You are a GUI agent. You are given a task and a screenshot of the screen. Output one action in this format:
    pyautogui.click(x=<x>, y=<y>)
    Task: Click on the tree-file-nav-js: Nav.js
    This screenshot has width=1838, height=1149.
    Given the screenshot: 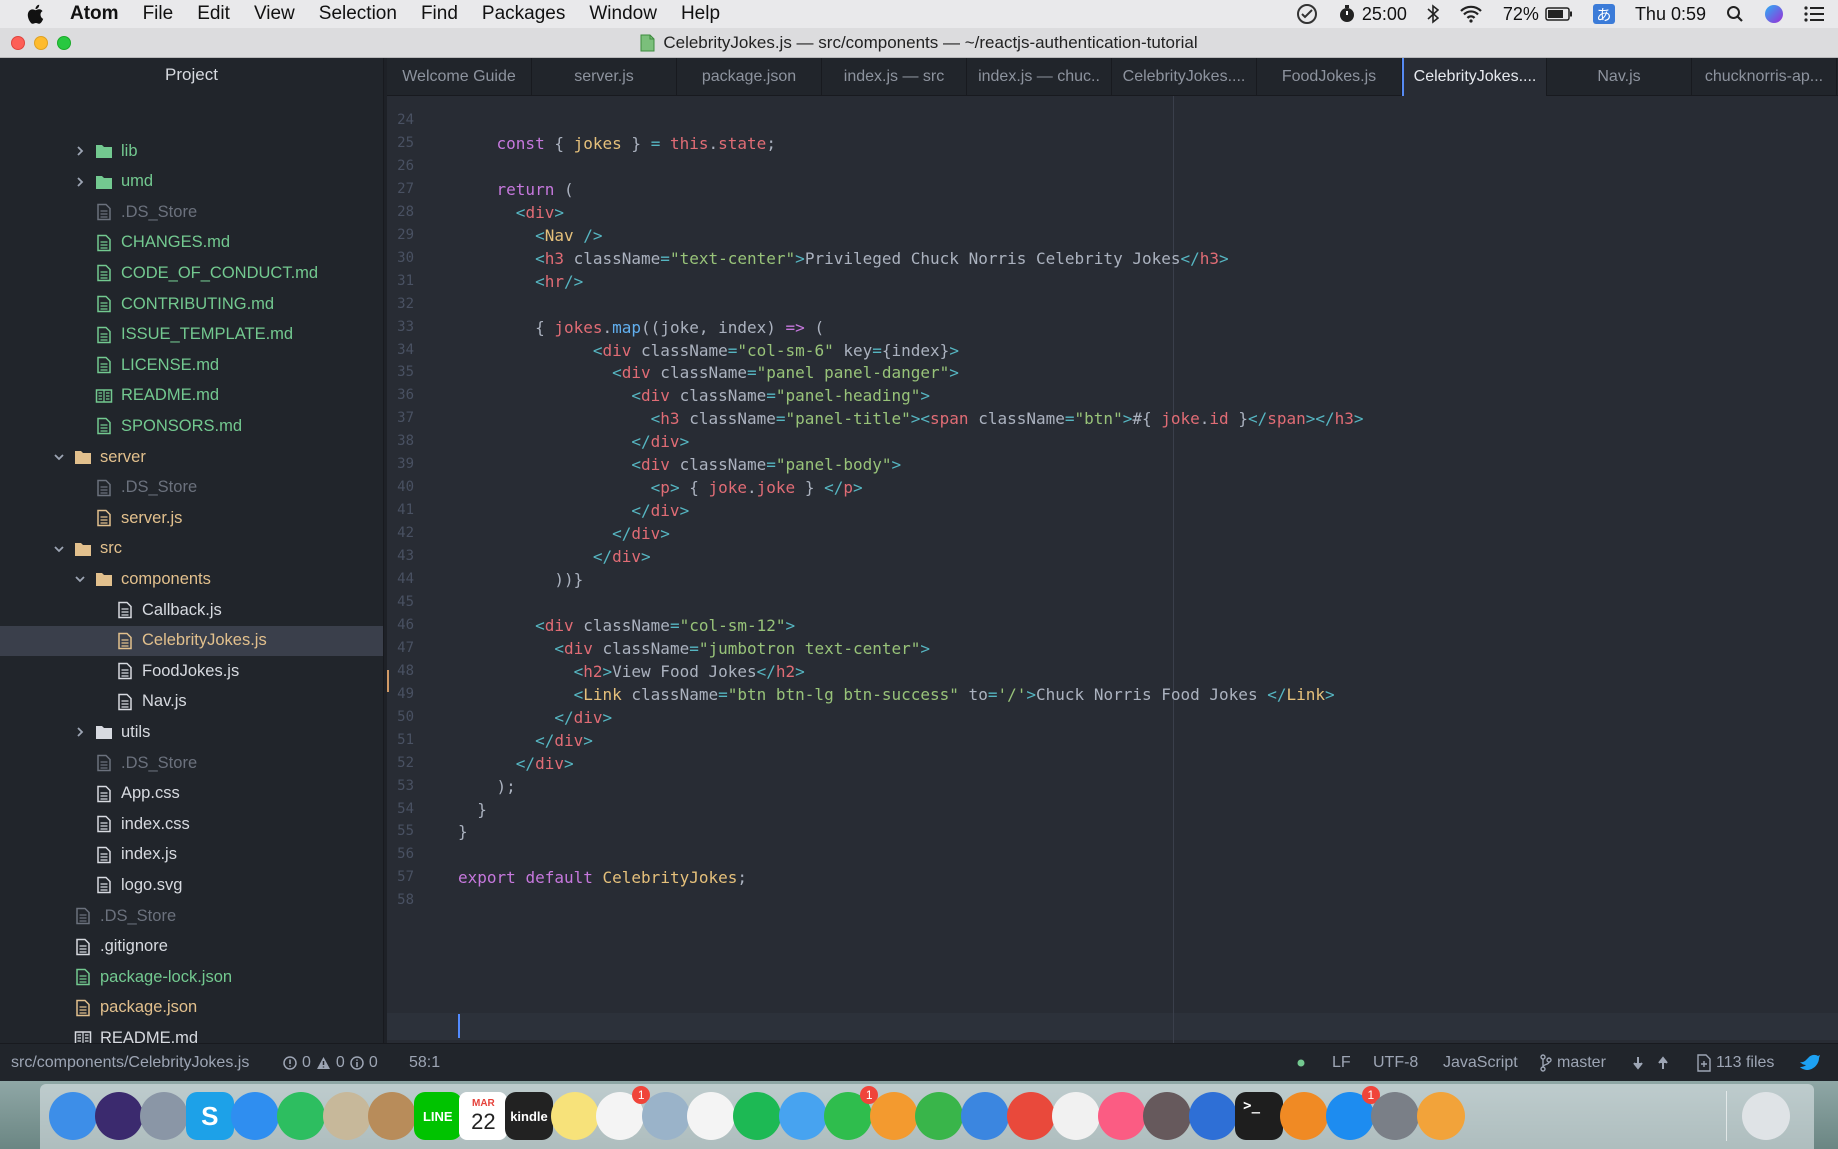 What is the action you would take?
    pyautogui.click(x=191, y=702)
    